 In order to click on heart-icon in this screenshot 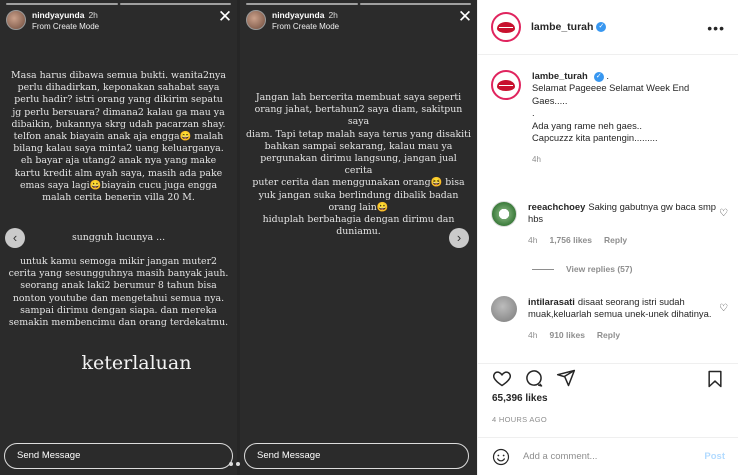, I will do `click(502, 378)`.